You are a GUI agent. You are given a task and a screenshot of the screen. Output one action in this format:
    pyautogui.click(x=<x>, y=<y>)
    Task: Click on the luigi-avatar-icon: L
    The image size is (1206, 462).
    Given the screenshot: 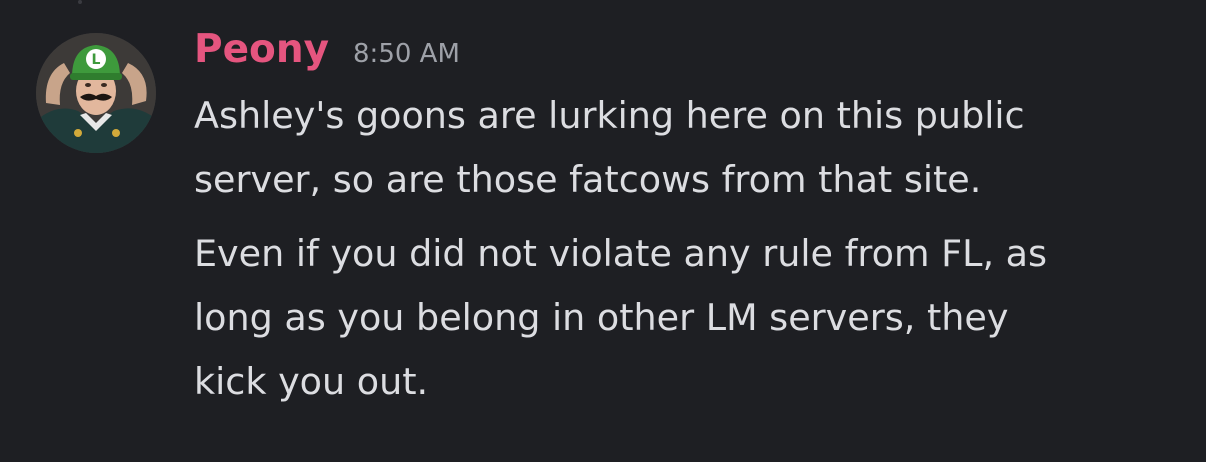 What is the action you would take?
    pyautogui.click(x=96, y=93)
    